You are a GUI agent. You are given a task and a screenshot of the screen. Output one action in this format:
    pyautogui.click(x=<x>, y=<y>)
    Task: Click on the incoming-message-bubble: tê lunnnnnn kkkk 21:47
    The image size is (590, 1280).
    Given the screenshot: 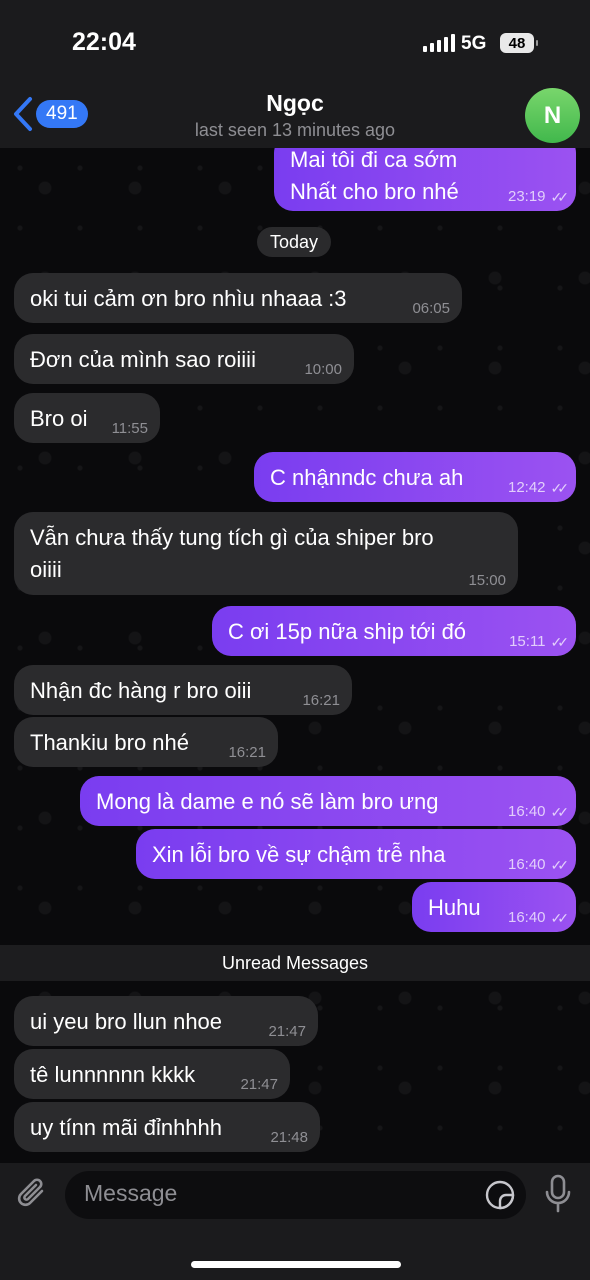 What is the action you would take?
    pyautogui.click(x=152, y=1074)
    